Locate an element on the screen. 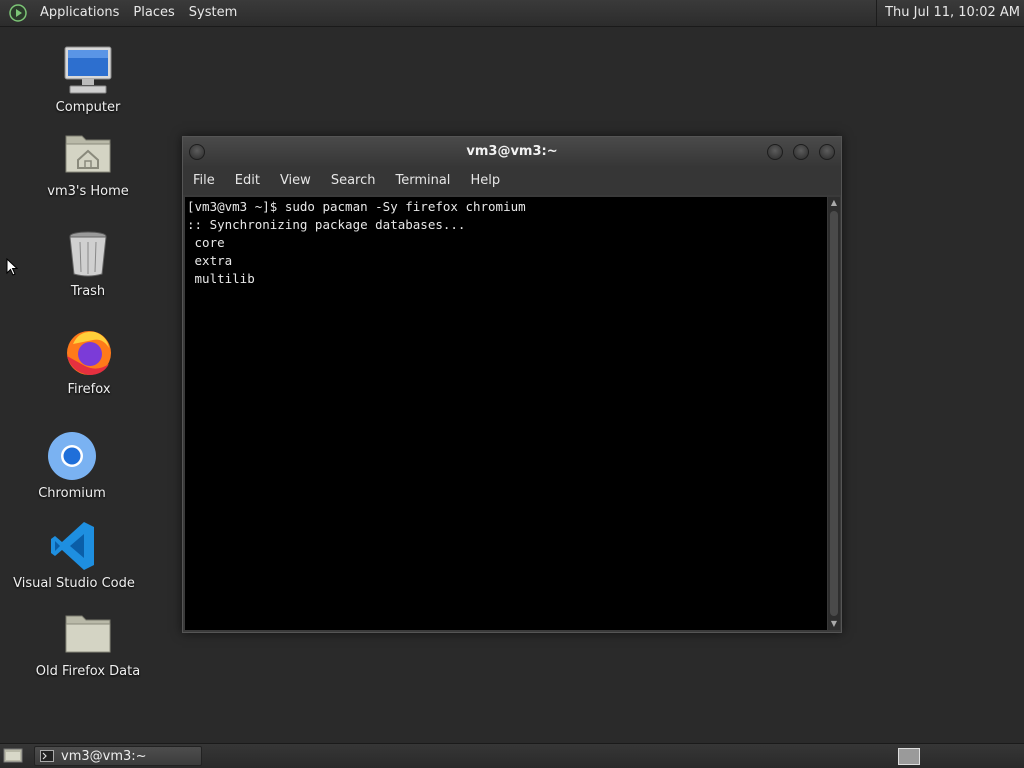 This screenshot has width=1024, height=768. terminal-line: extra is located at coordinates (210, 260).